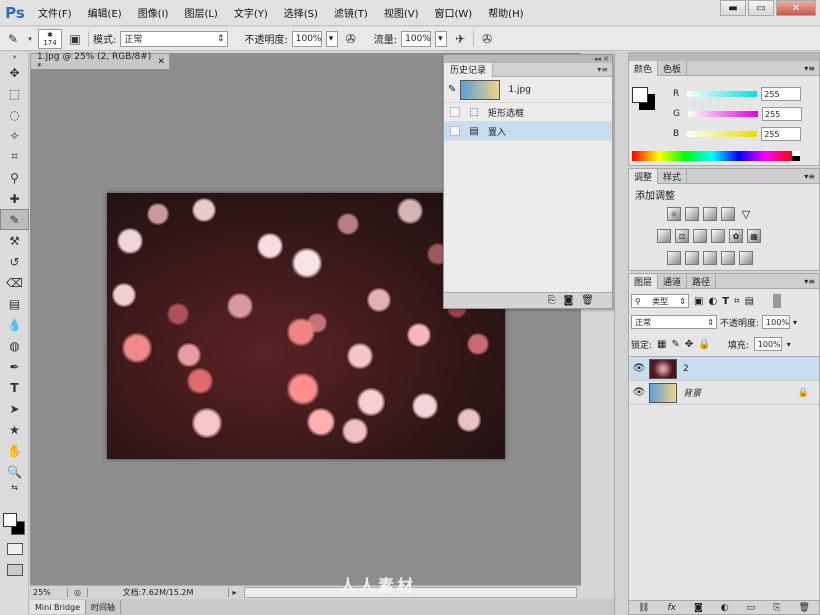  What do you see at coordinates (722, 134) in the screenshot?
I see `blue-slider` at bounding box center [722, 134].